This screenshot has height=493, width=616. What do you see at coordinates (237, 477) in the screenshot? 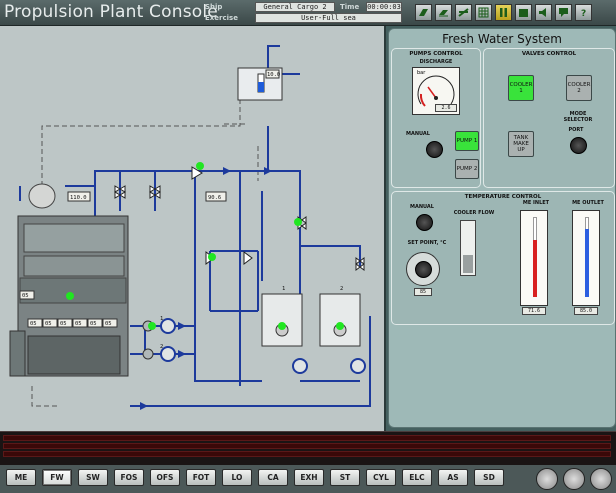
I see `nav-lo: LO` at bounding box center [237, 477].